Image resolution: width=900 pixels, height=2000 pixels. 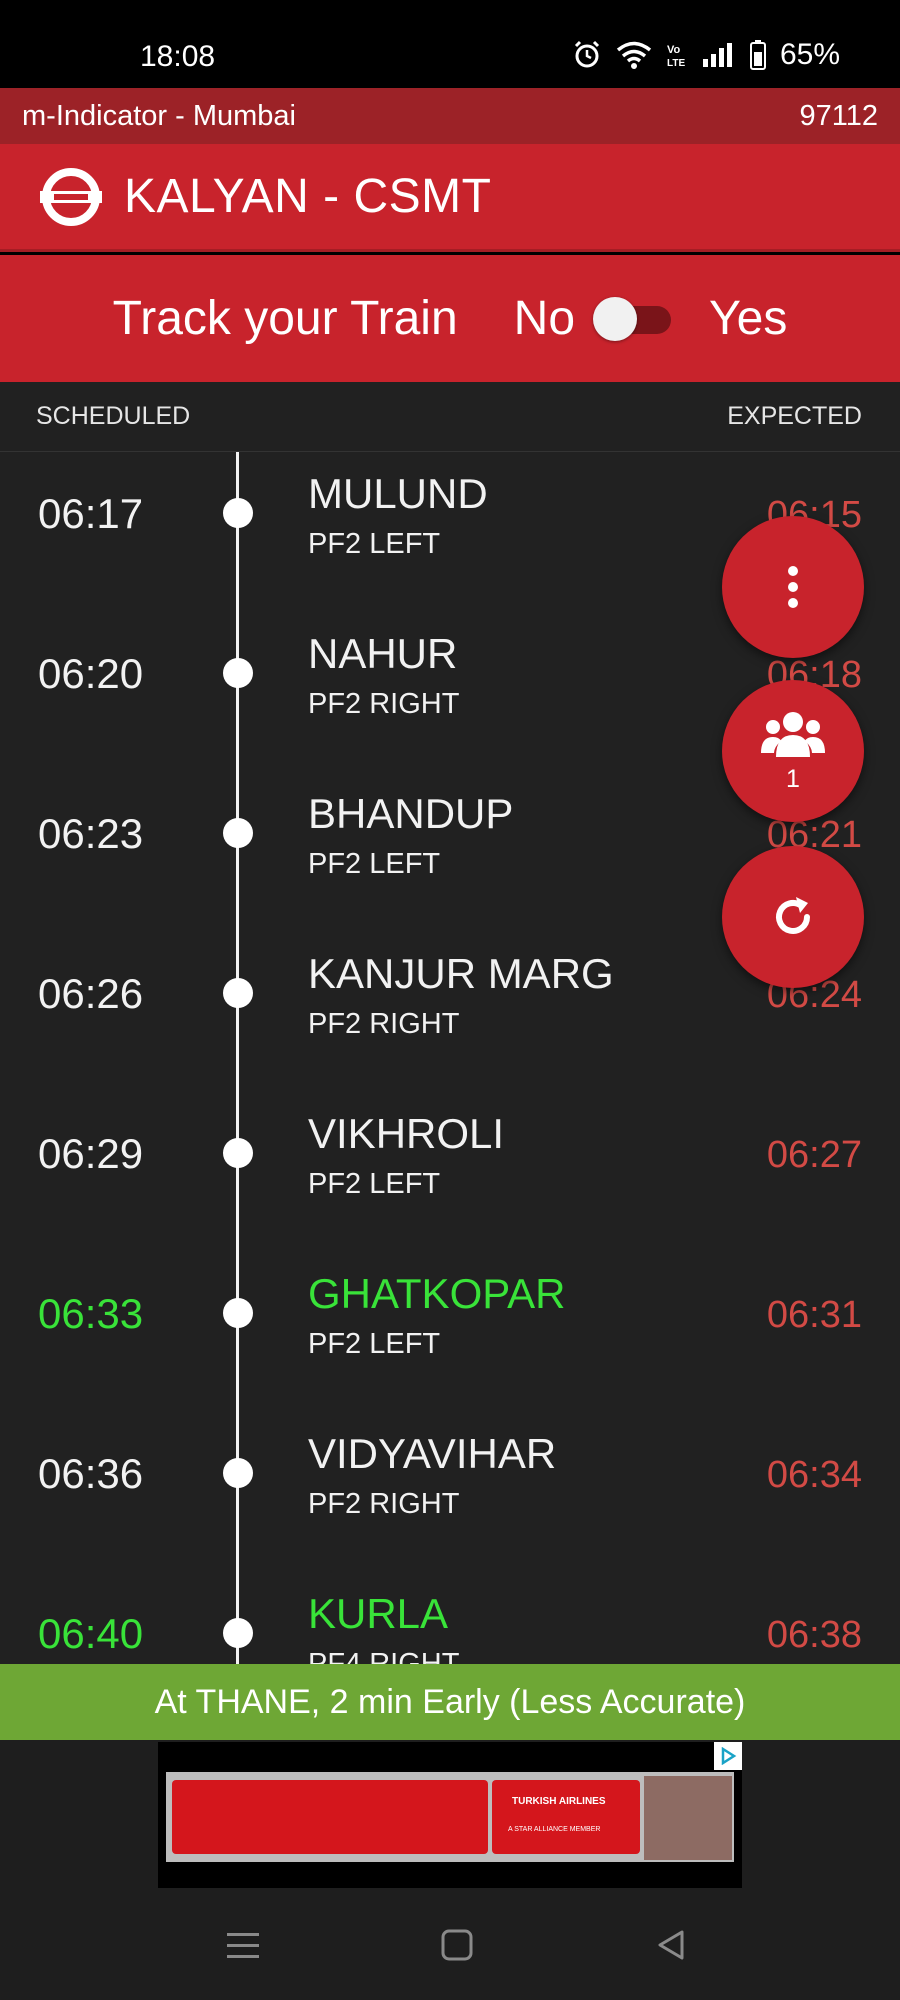 What do you see at coordinates (719, 55) in the screenshot?
I see `signal-icon` at bounding box center [719, 55].